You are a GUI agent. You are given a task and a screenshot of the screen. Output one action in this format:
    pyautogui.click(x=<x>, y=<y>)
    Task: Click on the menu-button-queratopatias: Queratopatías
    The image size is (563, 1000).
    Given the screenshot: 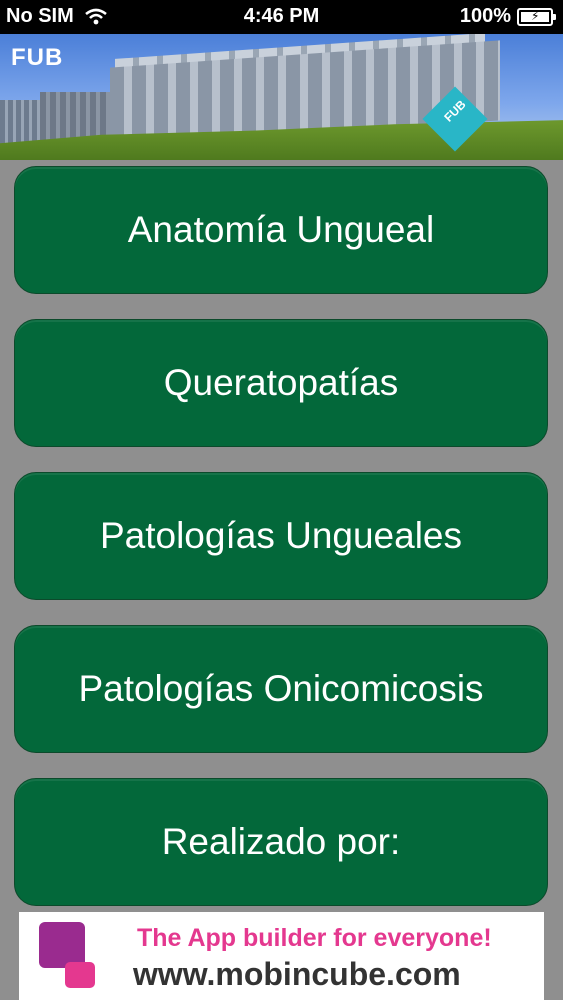 What is the action you would take?
    pyautogui.click(x=281, y=383)
    